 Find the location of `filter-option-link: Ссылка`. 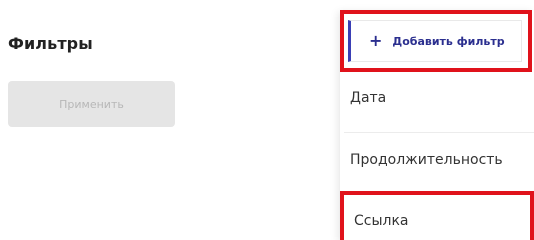

filter-option-link: Ссылка is located at coordinates (437, 215).